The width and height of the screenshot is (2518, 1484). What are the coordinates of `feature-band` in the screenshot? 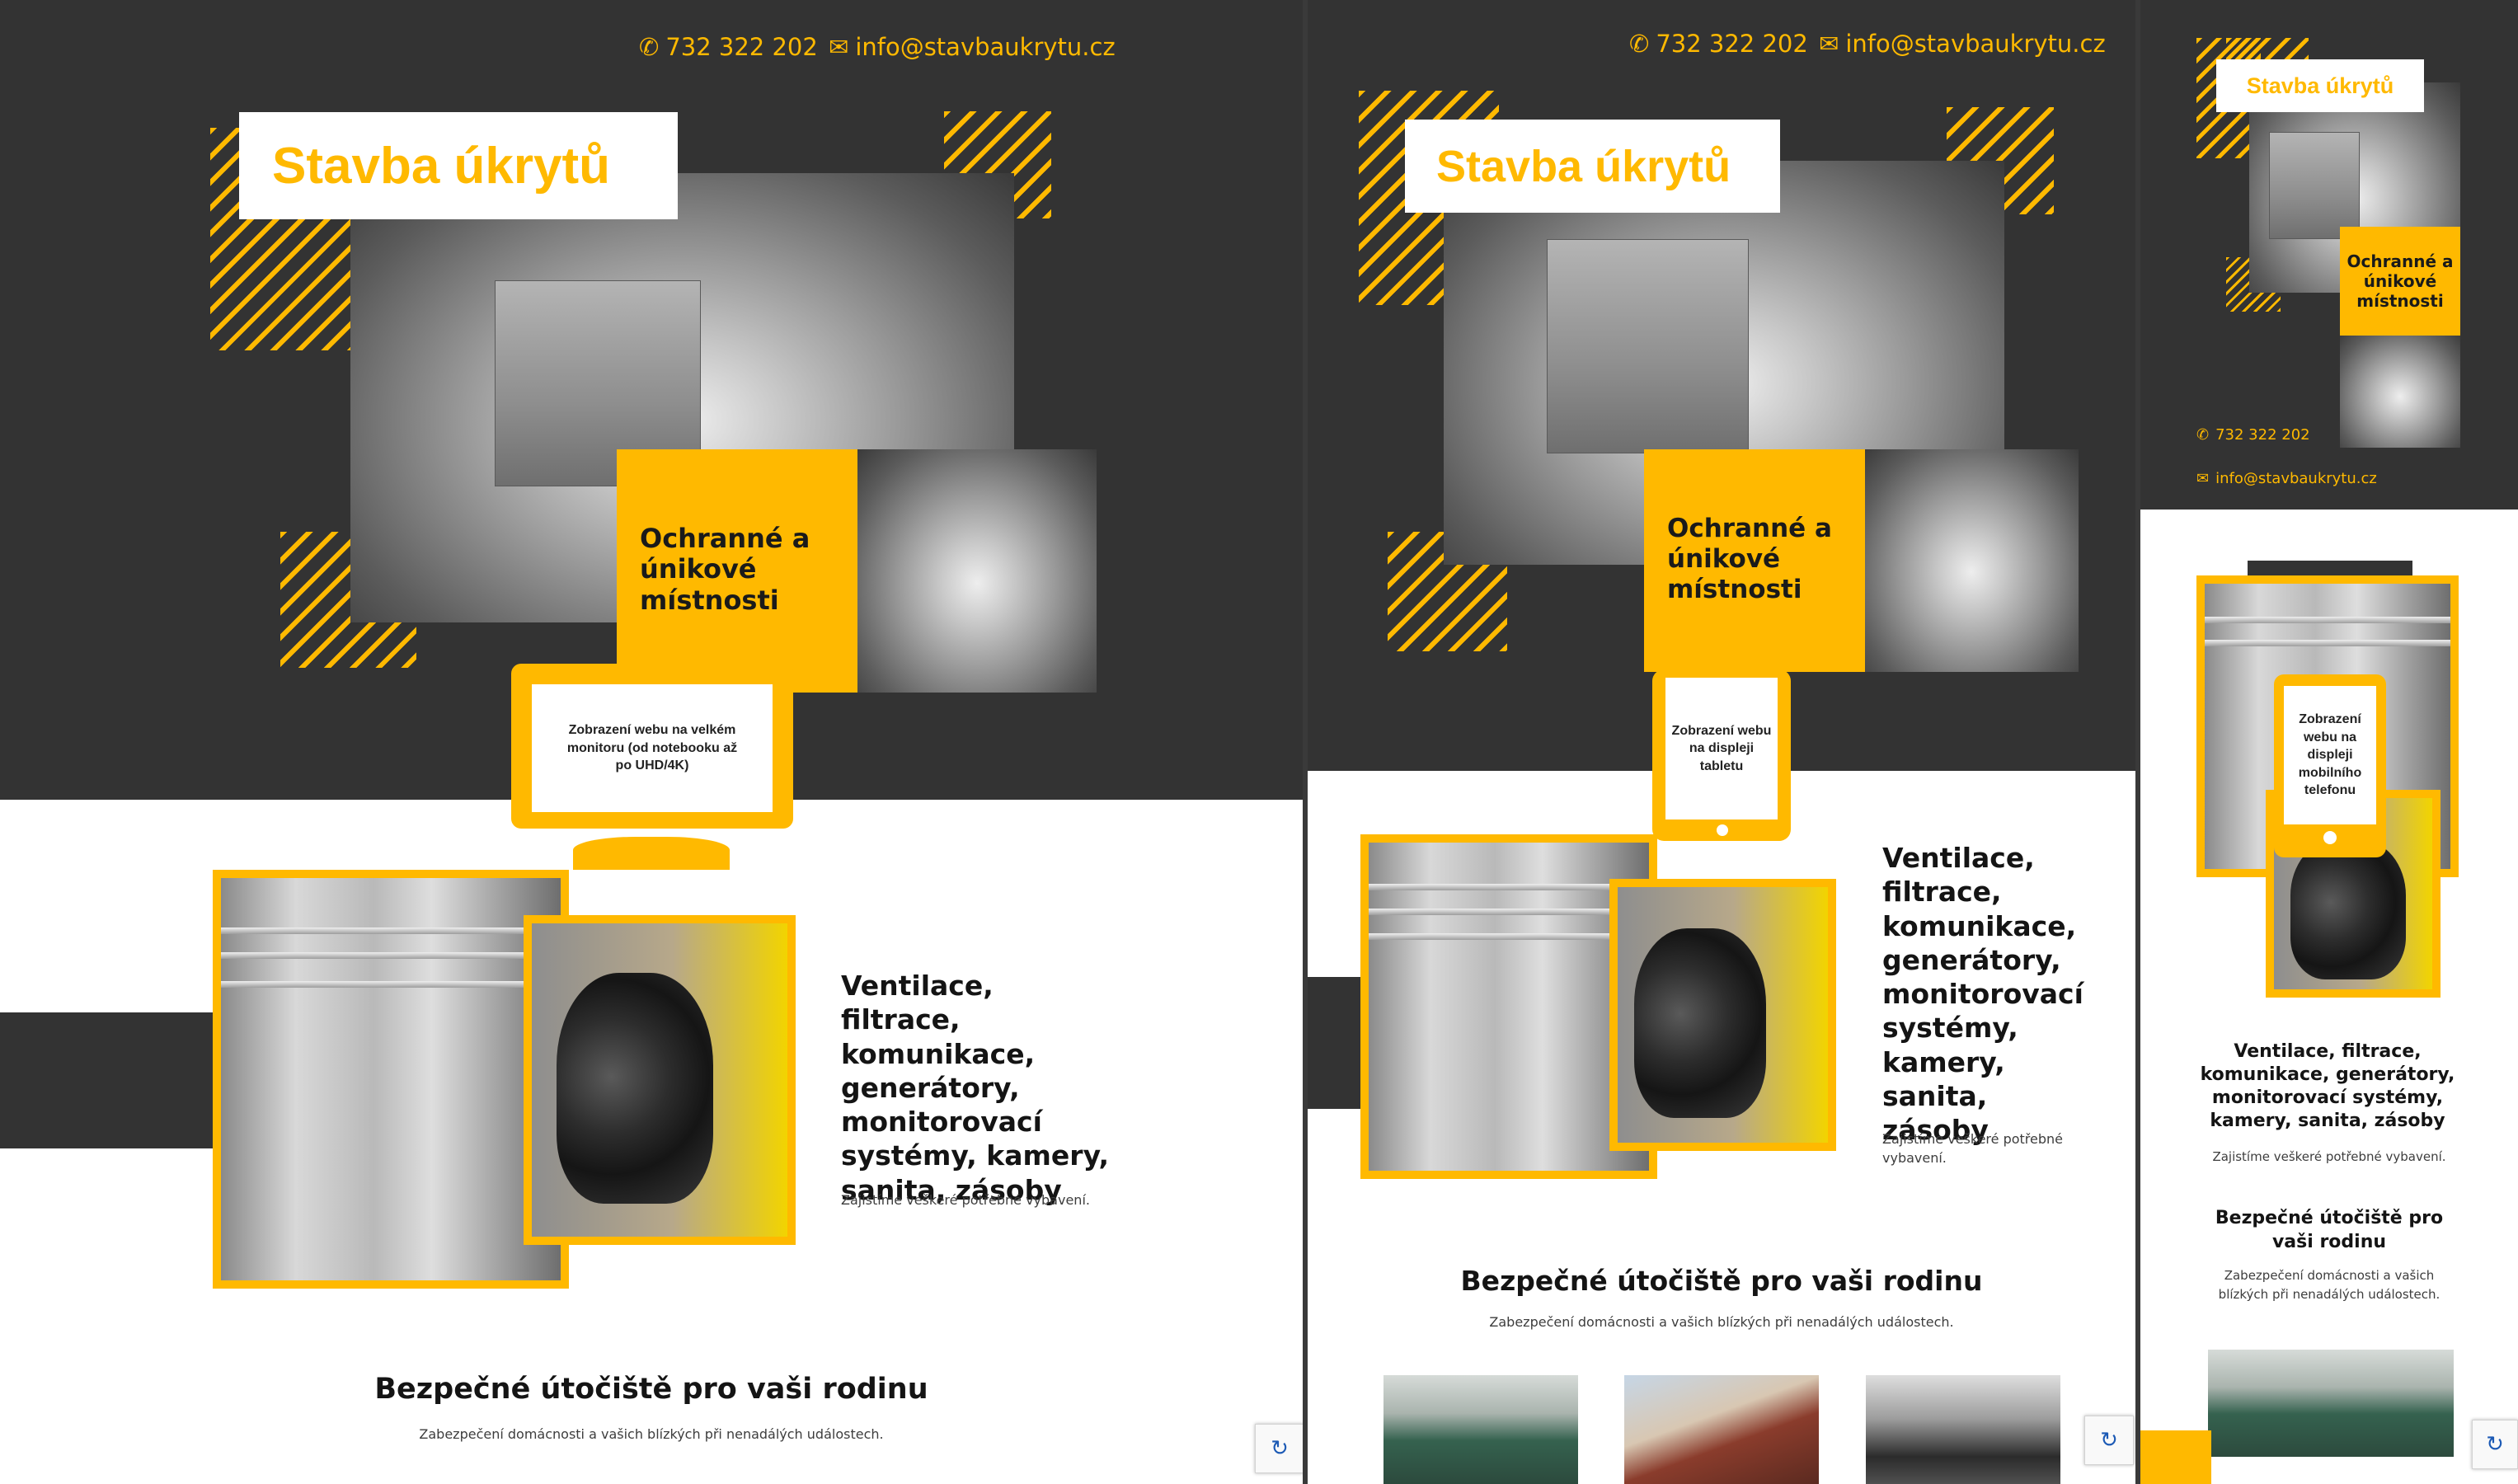 It's located at (107, 1080).